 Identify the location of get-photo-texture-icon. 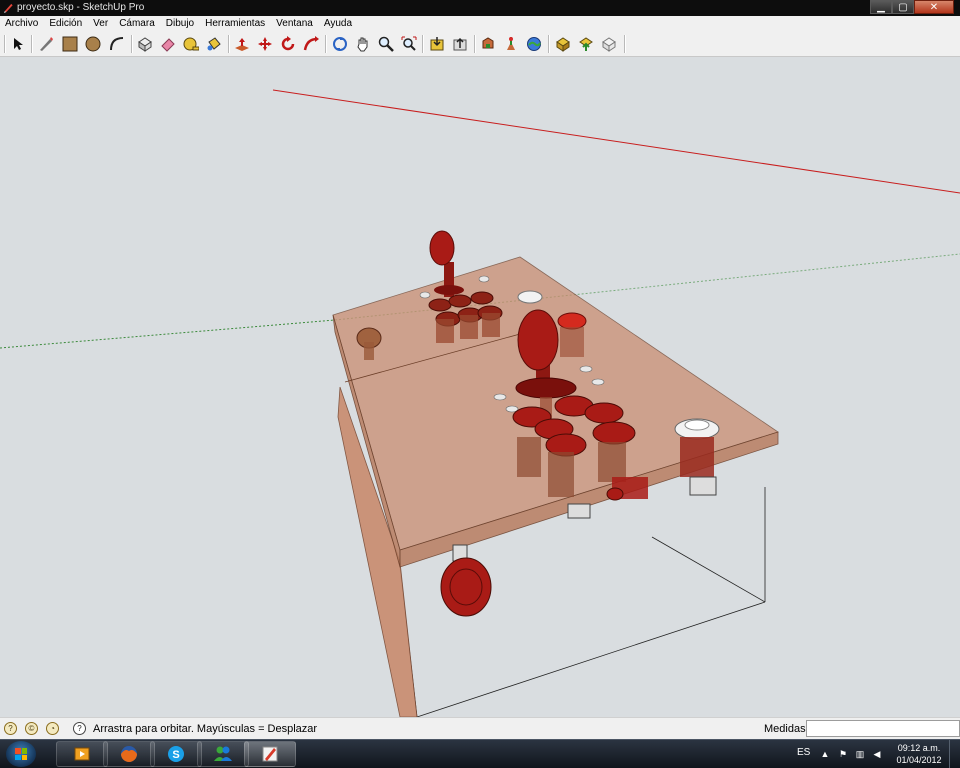
(488, 44).